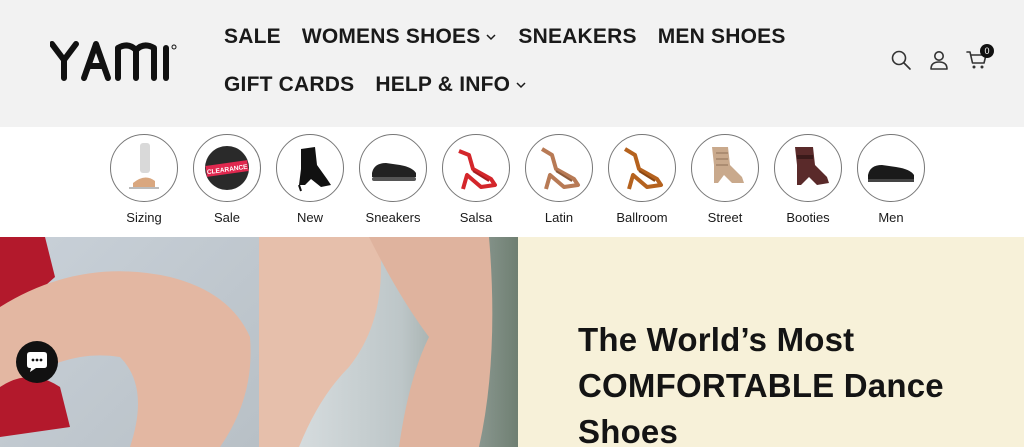 The width and height of the screenshot is (1024, 447). I want to click on category-men: Men, so click(891, 184).